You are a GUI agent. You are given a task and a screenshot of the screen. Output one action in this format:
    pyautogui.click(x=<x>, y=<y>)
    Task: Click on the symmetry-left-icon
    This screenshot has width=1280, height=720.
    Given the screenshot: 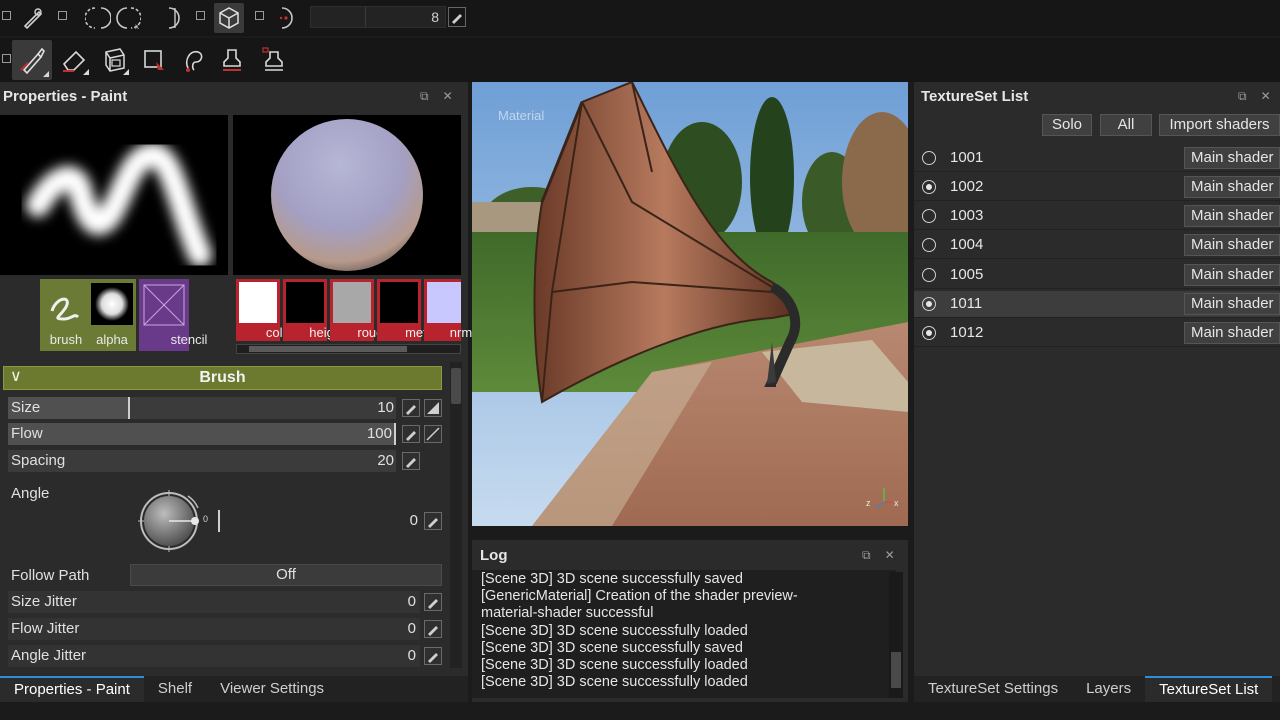 What is the action you would take?
    pyautogui.click(x=98, y=18)
    